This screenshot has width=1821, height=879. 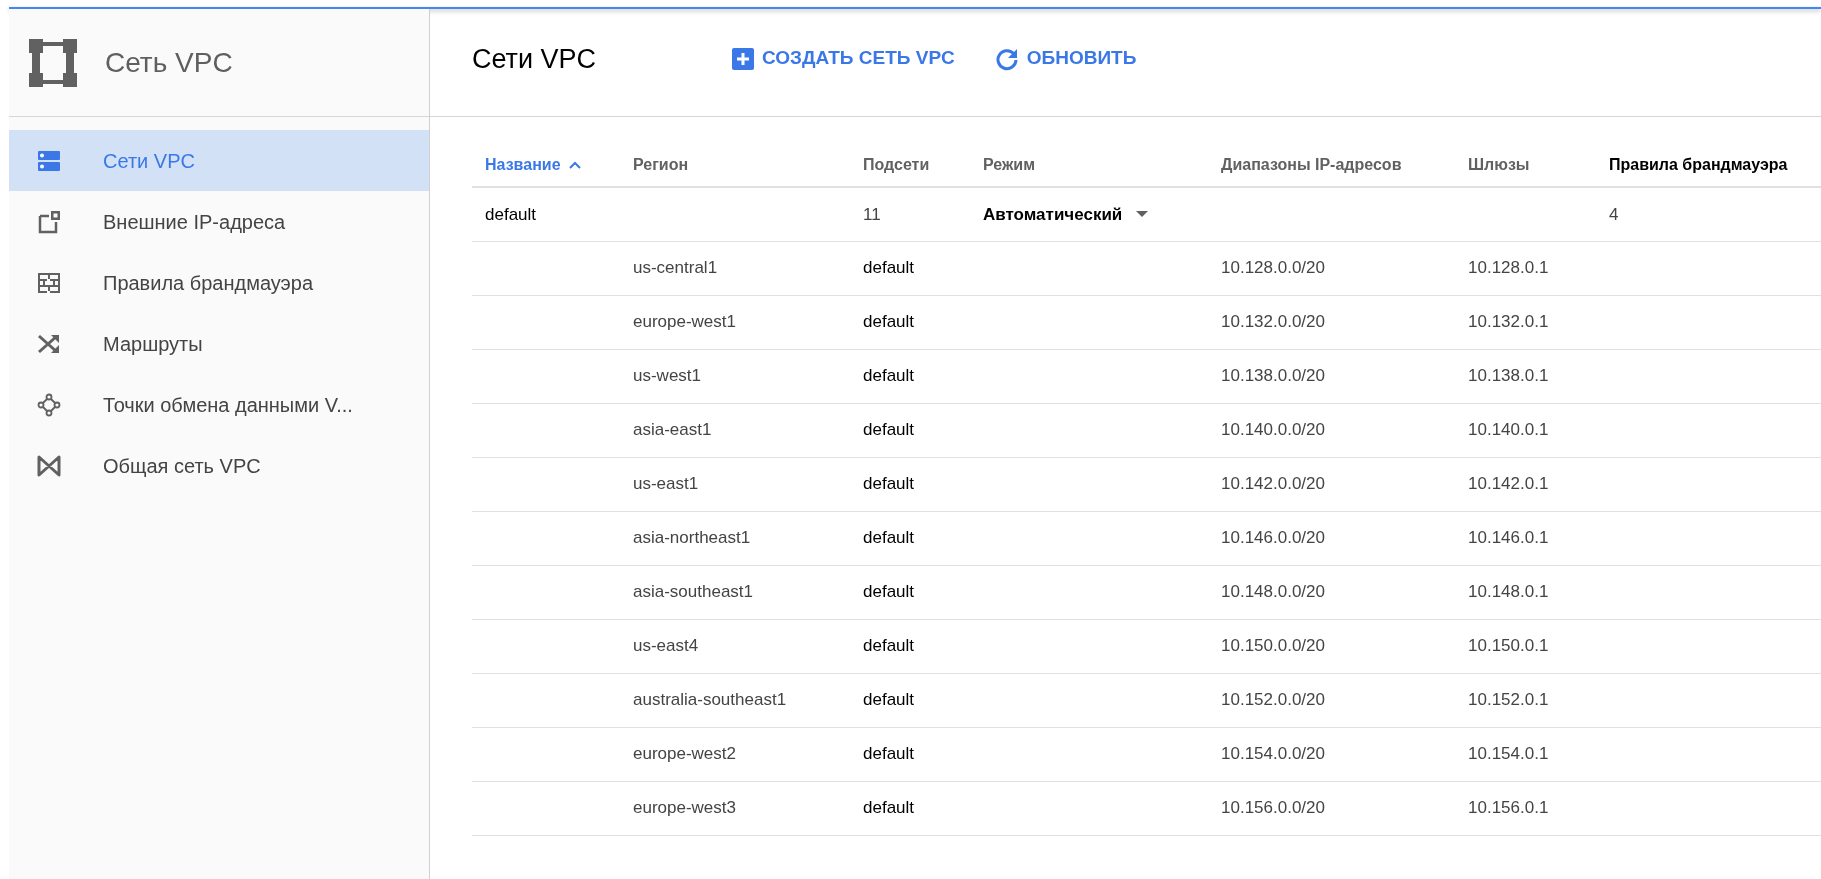 I want to click on table-cell: 10.138.0.1, so click(x=1508, y=376).